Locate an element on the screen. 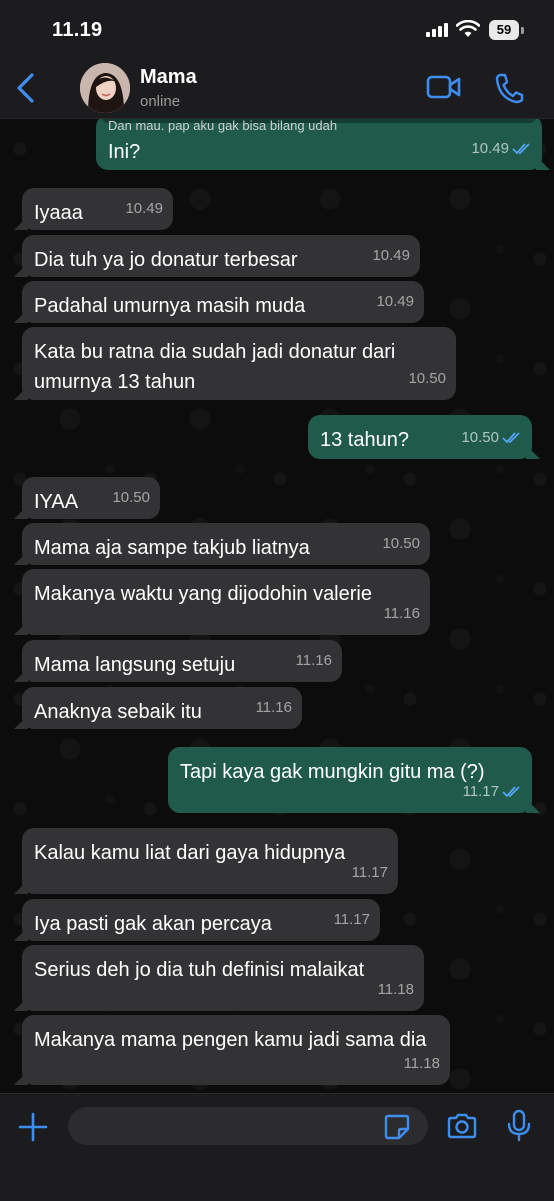 Image resolution: width=554 pixels, height=1201 pixels. message-meta: 10.50 is located at coordinates (491, 438).